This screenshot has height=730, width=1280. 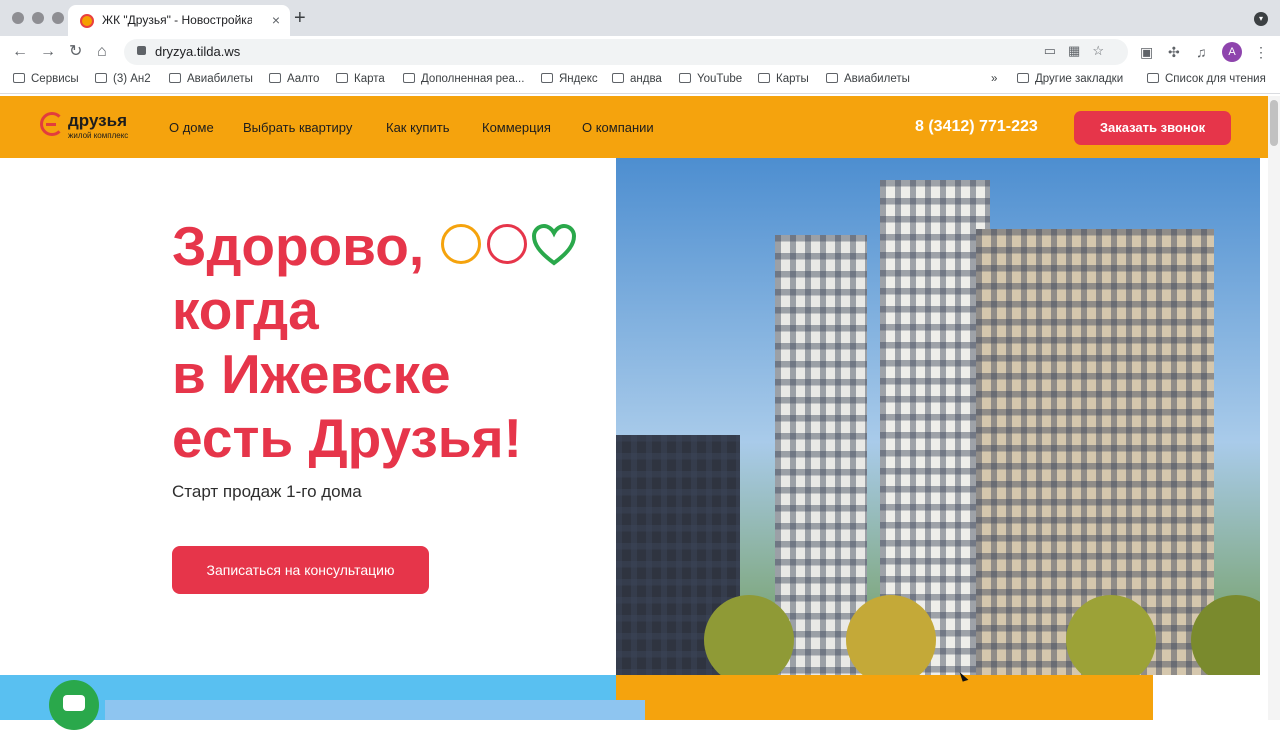 I want to click on bookmark-aviatickets-2: Авиабилеты, so click(x=868, y=79).